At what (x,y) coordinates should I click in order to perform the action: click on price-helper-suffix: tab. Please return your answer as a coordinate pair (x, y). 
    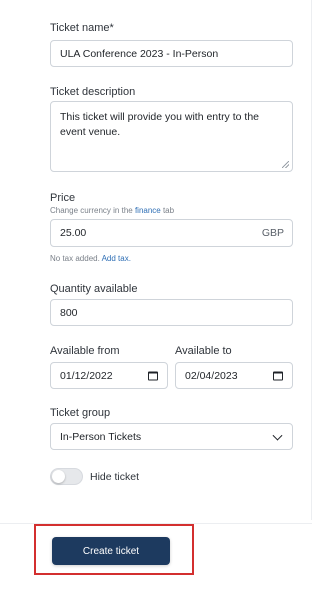
    Looking at the image, I should click on (167, 210).